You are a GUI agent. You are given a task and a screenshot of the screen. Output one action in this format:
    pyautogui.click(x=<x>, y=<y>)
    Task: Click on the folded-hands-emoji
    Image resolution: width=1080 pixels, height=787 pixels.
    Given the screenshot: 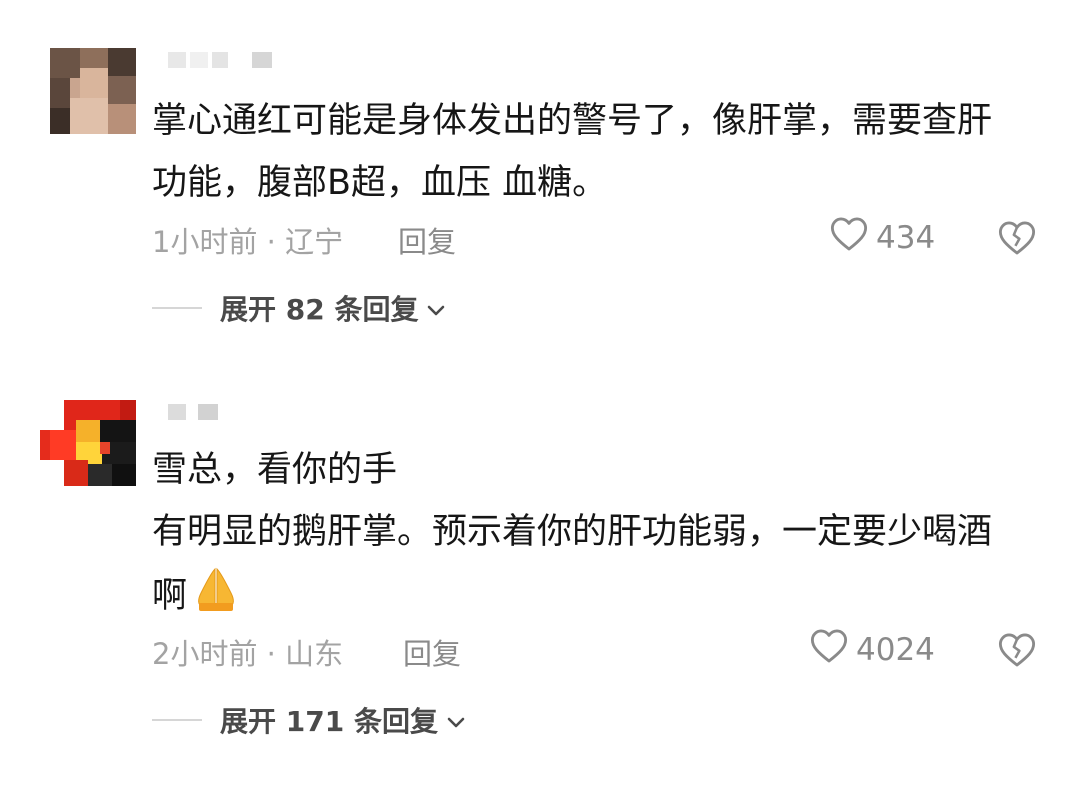 What is the action you would take?
    pyautogui.click(x=216, y=597)
    